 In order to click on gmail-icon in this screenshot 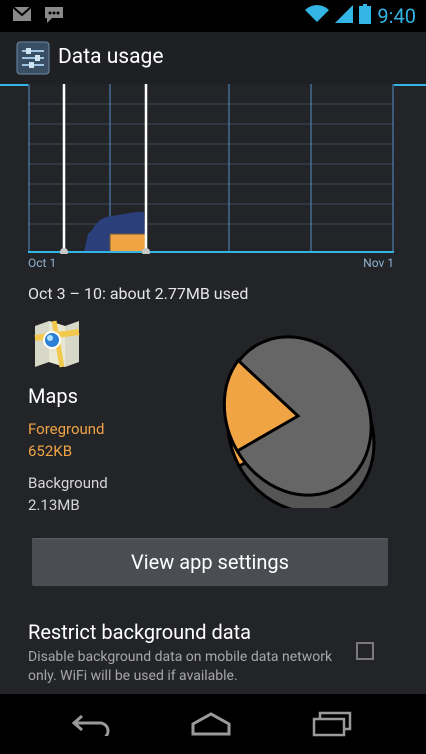, I will do `click(22, 17)`.